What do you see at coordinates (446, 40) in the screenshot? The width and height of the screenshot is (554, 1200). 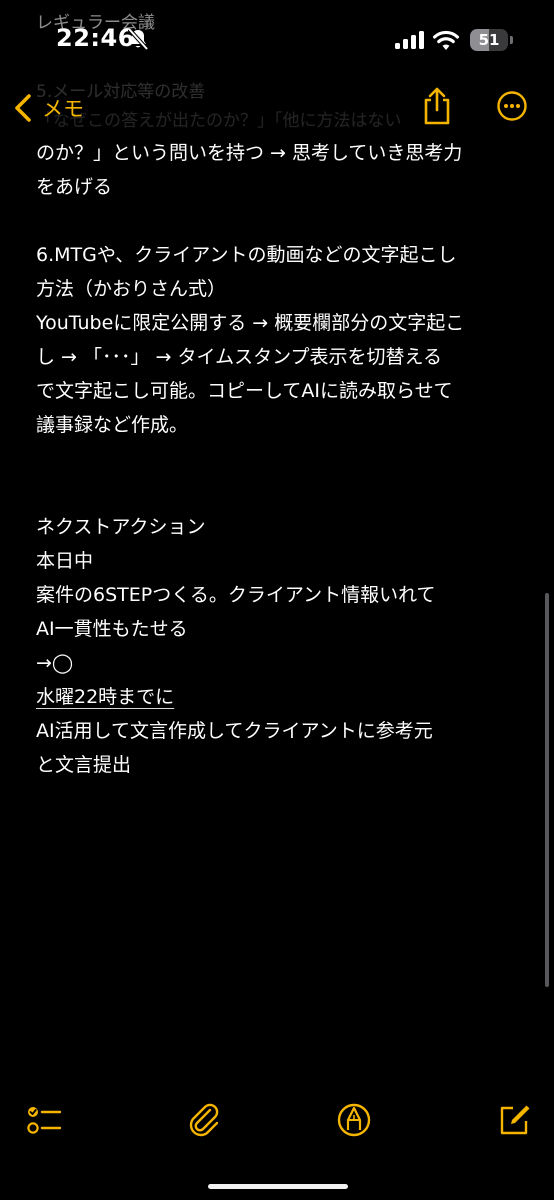 I see `wifi-icon` at bounding box center [446, 40].